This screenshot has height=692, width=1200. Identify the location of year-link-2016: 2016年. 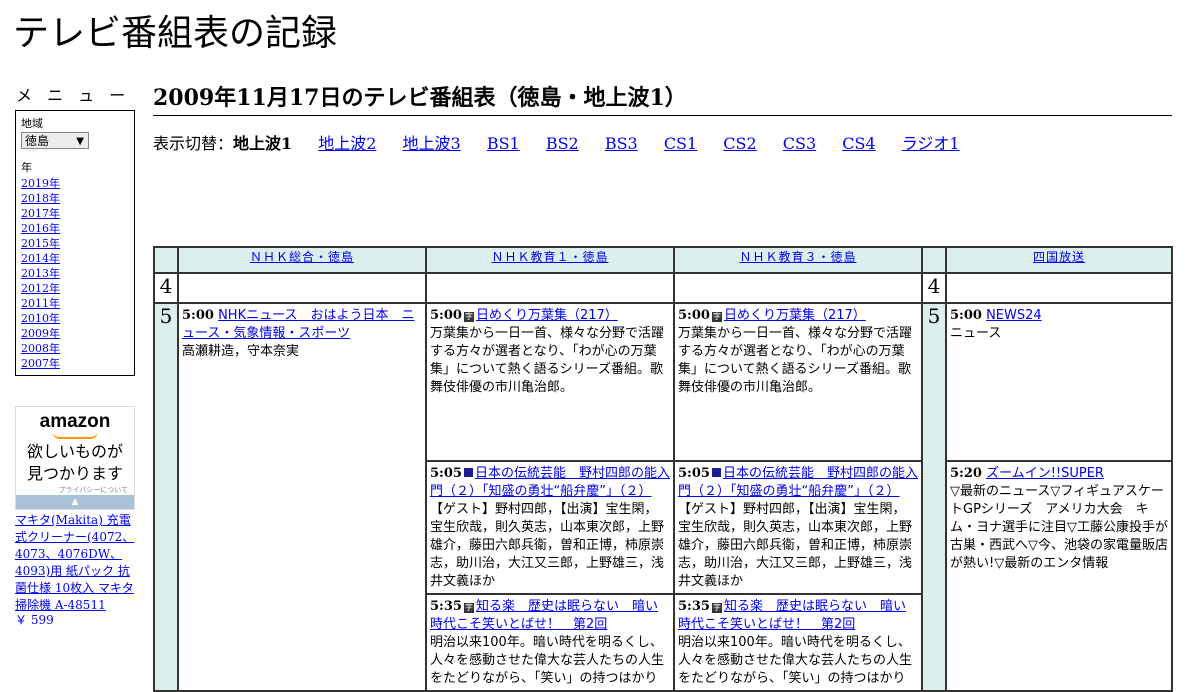
(77, 228).